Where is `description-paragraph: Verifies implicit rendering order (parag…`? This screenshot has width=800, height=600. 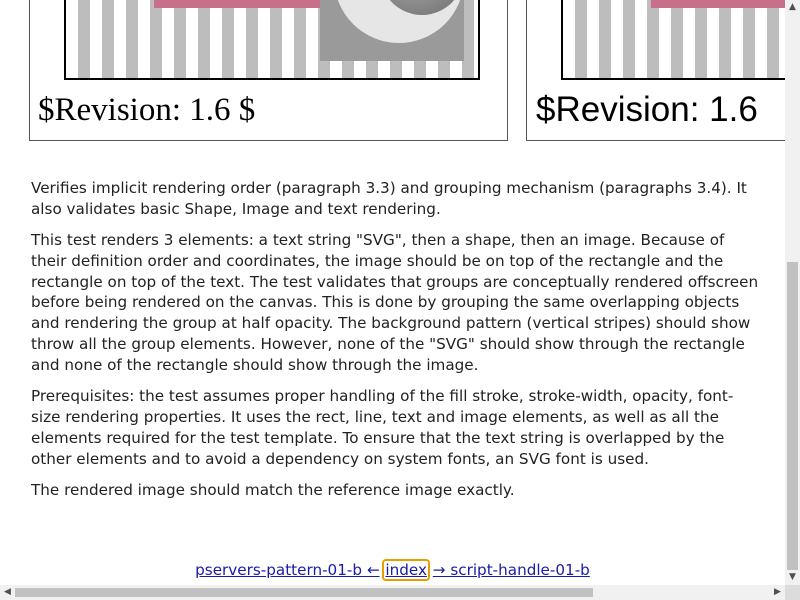
description-paragraph: Verifies implicit rendering order (parag… is located at coordinates (389, 198).